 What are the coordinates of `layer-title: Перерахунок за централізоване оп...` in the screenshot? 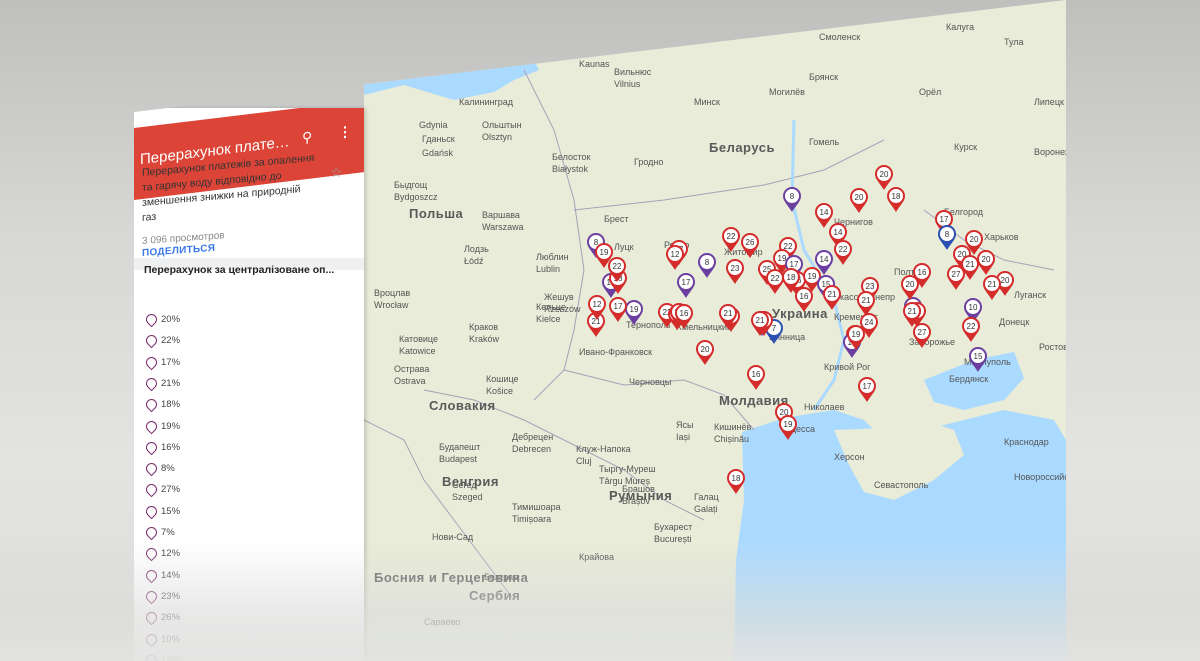 It's located at (239, 270).